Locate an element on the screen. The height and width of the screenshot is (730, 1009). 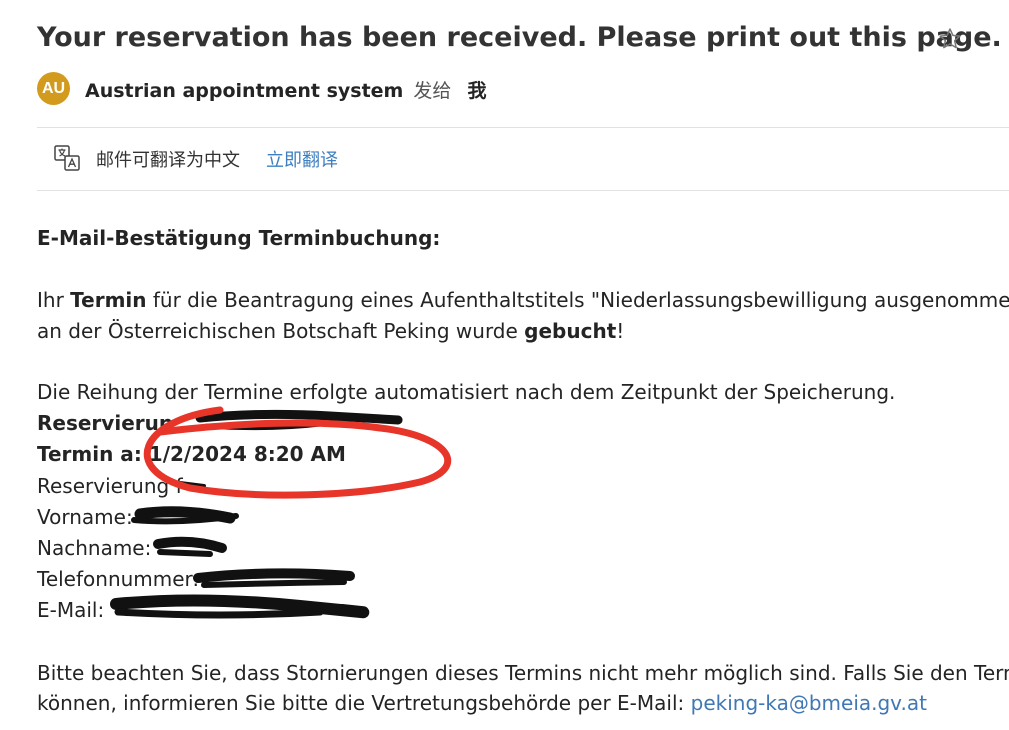
embassy-email-link: peking-ka@bmeia.gv.at is located at coordinates (809, 703).